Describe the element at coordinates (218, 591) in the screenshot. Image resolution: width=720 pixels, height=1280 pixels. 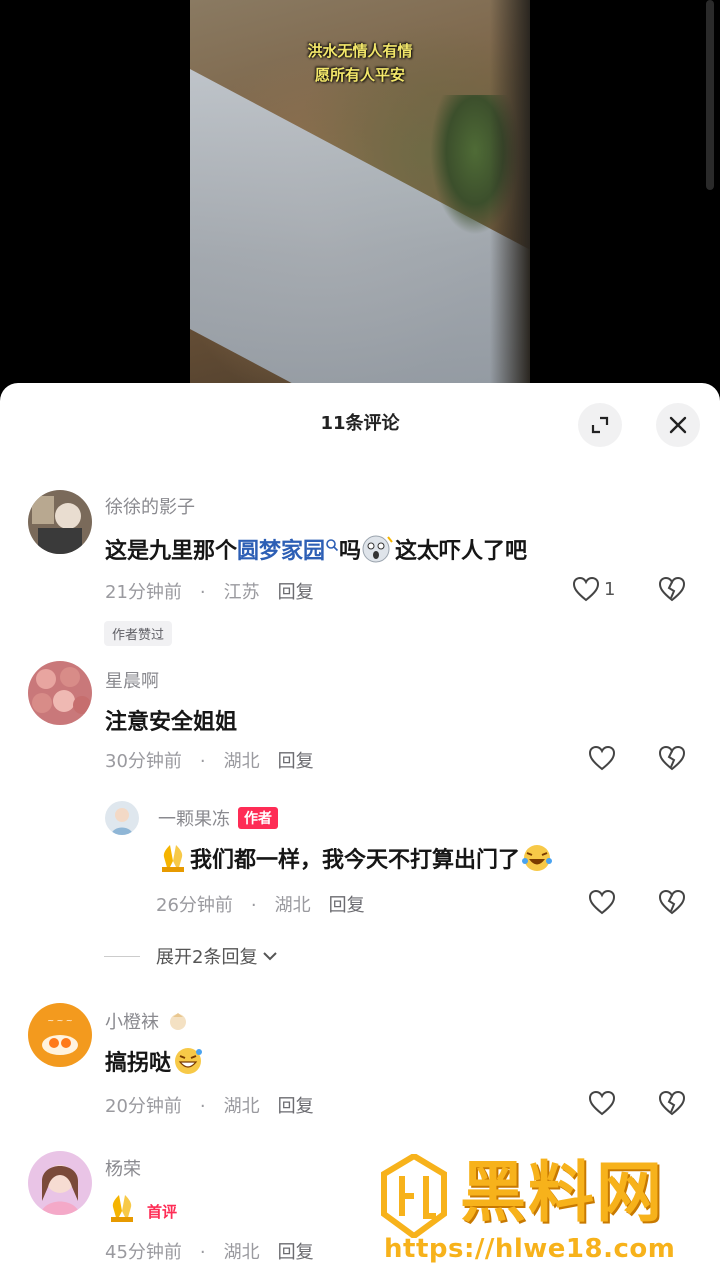
I see `comment-meta: 21分钟前 · 江苏 回复` at that location.